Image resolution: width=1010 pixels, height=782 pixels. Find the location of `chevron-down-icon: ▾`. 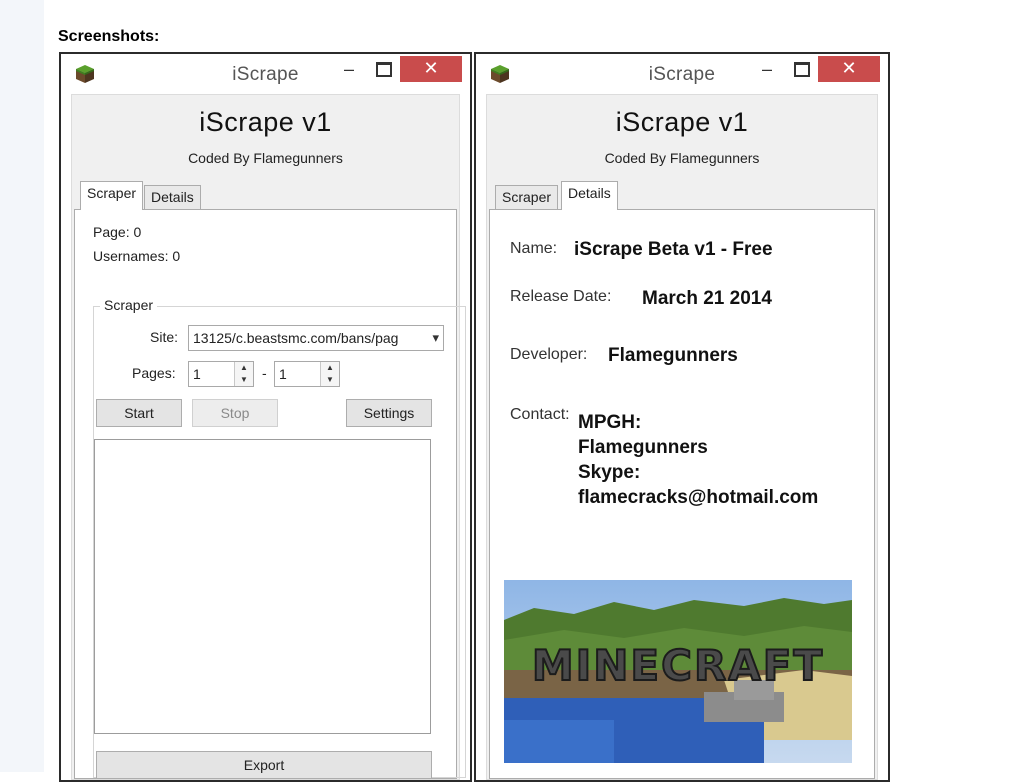

chevron-down-icon: ▾ is located at coordinates (435, 338).